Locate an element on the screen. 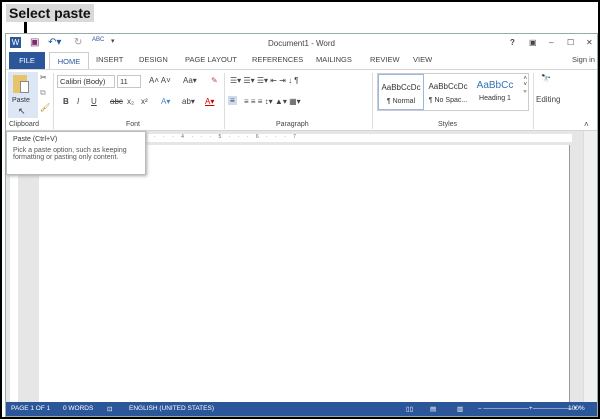 This screenshot has width=600, height=419. bullets-icon: ☰▾ ☰▾ ☰▾ ⇤ ⇥ ↓ ¶ is located at coordinates (264, 80).